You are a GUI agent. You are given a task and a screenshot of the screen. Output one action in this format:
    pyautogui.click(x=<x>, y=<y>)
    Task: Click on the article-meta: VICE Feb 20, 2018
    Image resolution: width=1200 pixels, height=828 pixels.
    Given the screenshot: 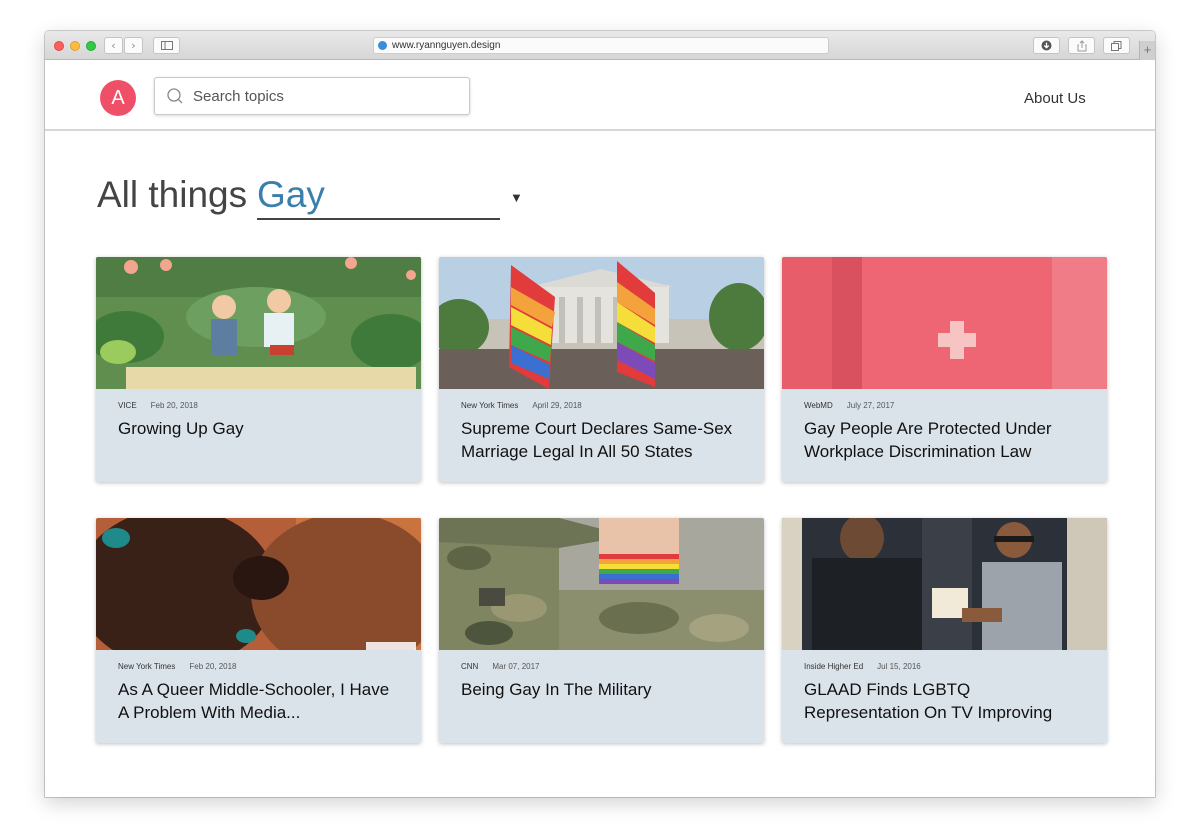 What is the action you would take?
    pyautogui.click(x=158, y=405)
    